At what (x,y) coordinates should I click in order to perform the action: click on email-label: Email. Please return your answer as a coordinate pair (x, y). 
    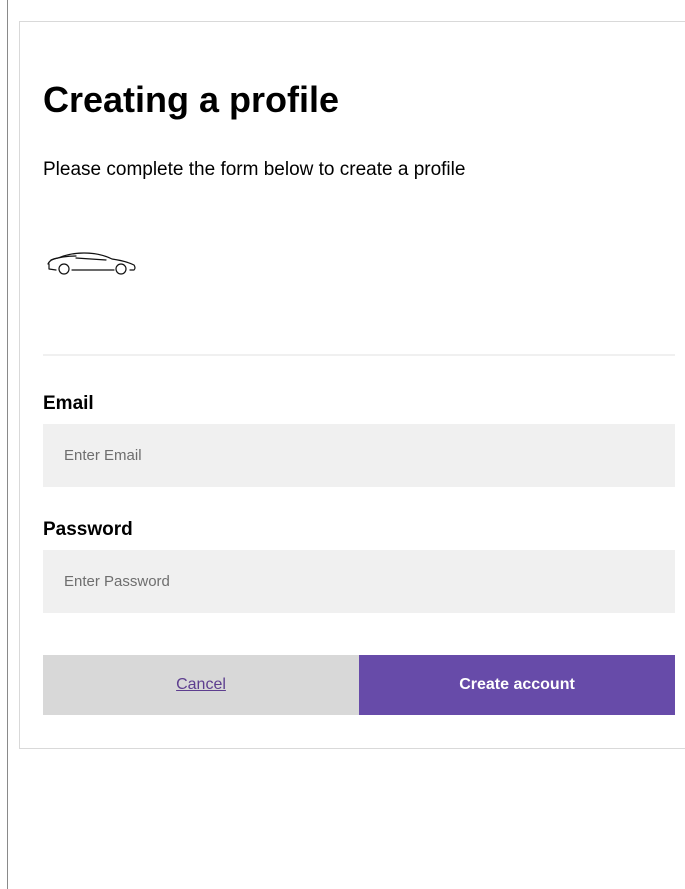
    Looking at the image, I should click on (68, 403).